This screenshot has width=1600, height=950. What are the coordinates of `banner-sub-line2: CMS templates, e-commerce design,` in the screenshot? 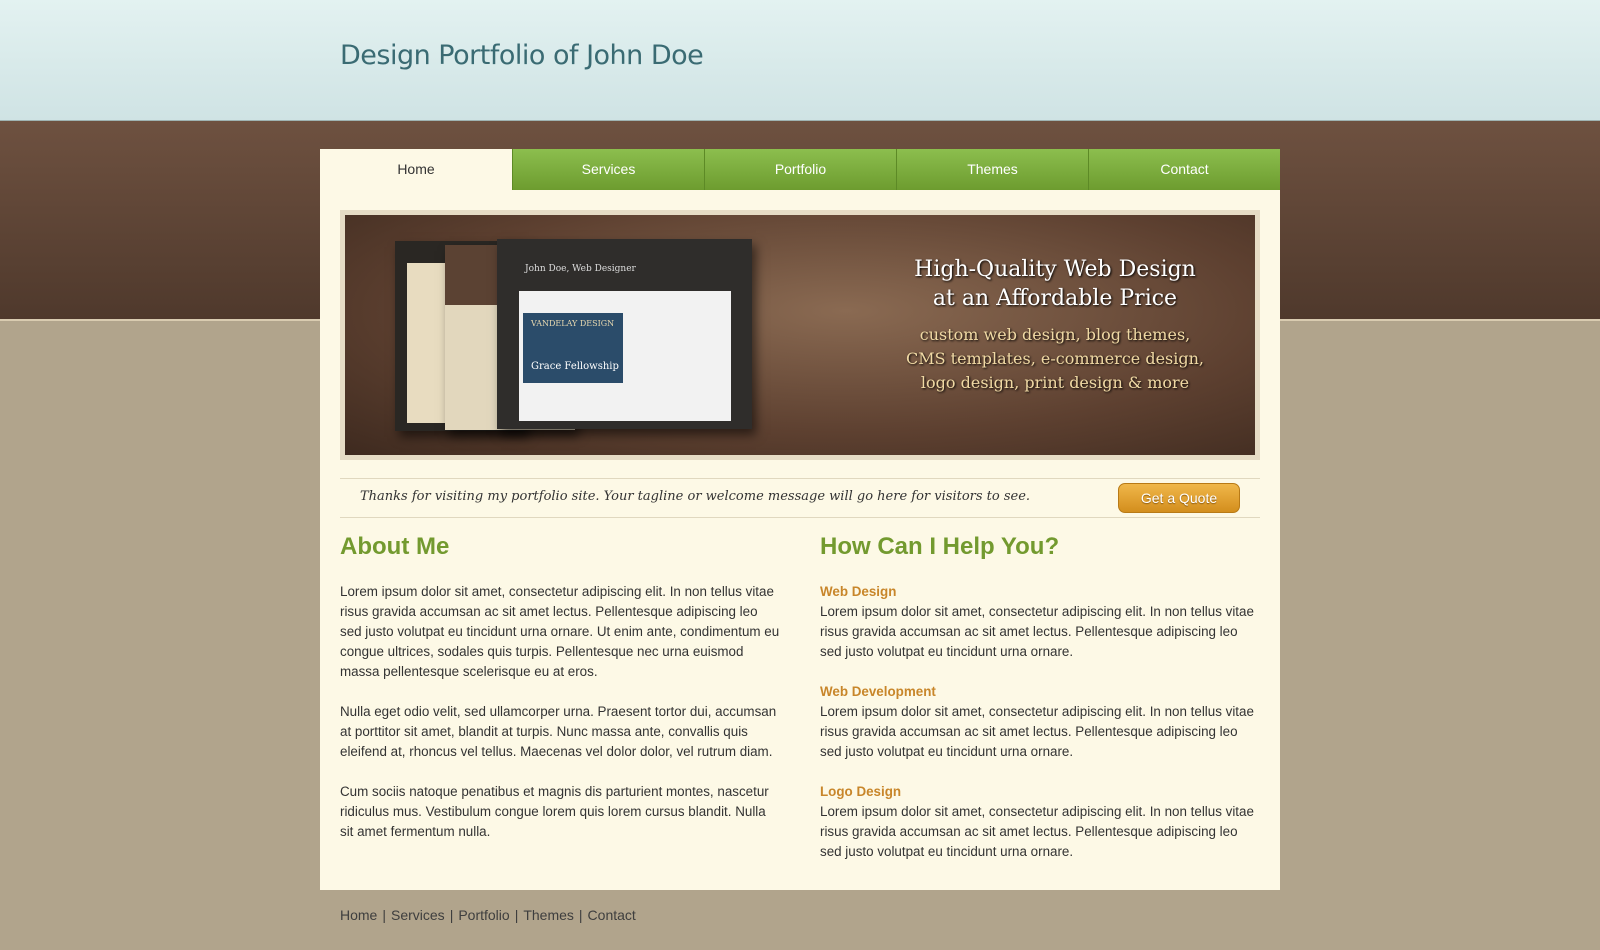 It's located at (1055, 358).